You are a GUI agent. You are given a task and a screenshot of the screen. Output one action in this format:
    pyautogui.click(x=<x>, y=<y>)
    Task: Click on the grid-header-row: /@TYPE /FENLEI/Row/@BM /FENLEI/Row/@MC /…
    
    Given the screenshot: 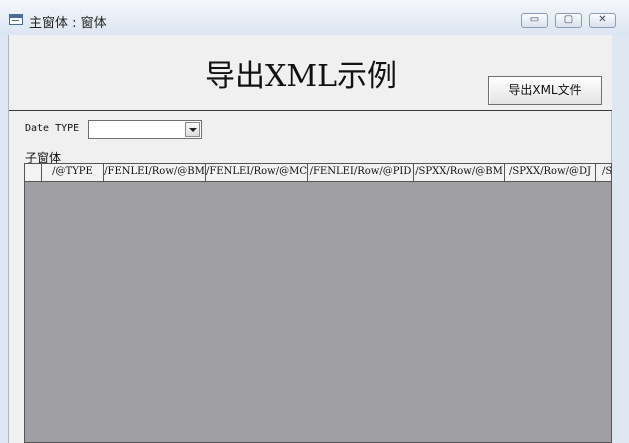 What is the action you would take?
    pyautogui.click(x=318, y=173)
    